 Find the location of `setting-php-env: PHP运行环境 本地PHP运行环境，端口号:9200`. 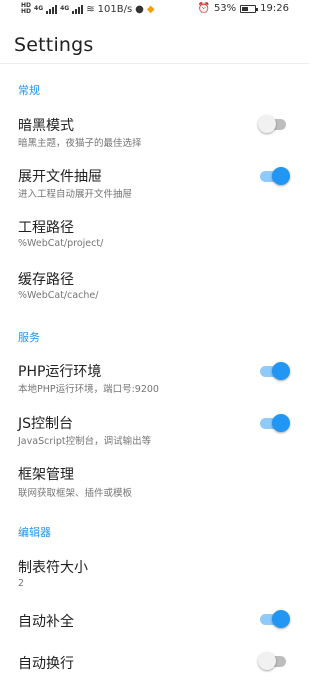

setting-php-env: PHP运行环境 本地PHP运行环境，端口号:9200 is located at coordinates (154, 379).